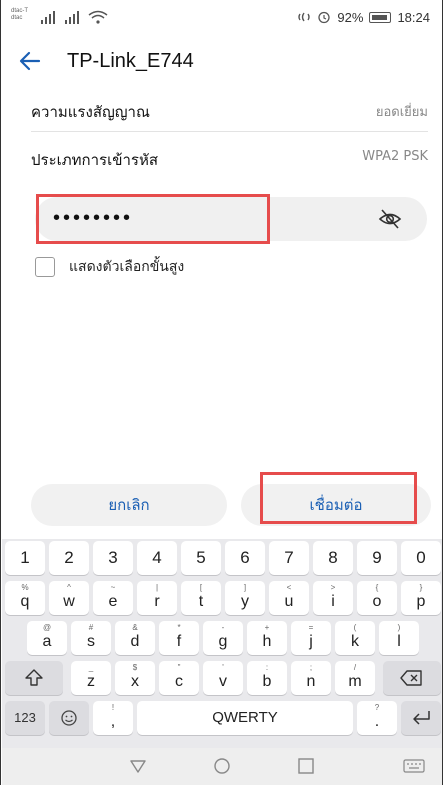 This screenshot has height=785, width=443. What do you see at coordinates (113, 587) in the screenshot?
I see `key-hint: ~` at bounding box center [113, 587].